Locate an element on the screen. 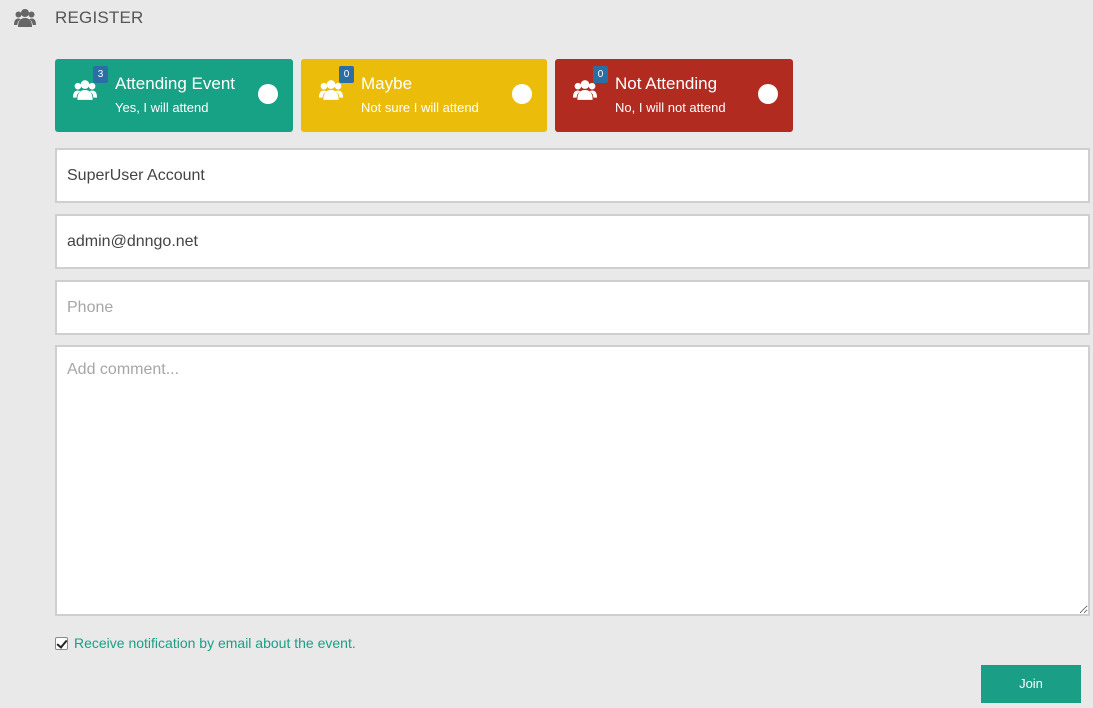 Image resolution: width=1093 pixels, height=708 pixels. phone-field is located at coordinates (572, 307).